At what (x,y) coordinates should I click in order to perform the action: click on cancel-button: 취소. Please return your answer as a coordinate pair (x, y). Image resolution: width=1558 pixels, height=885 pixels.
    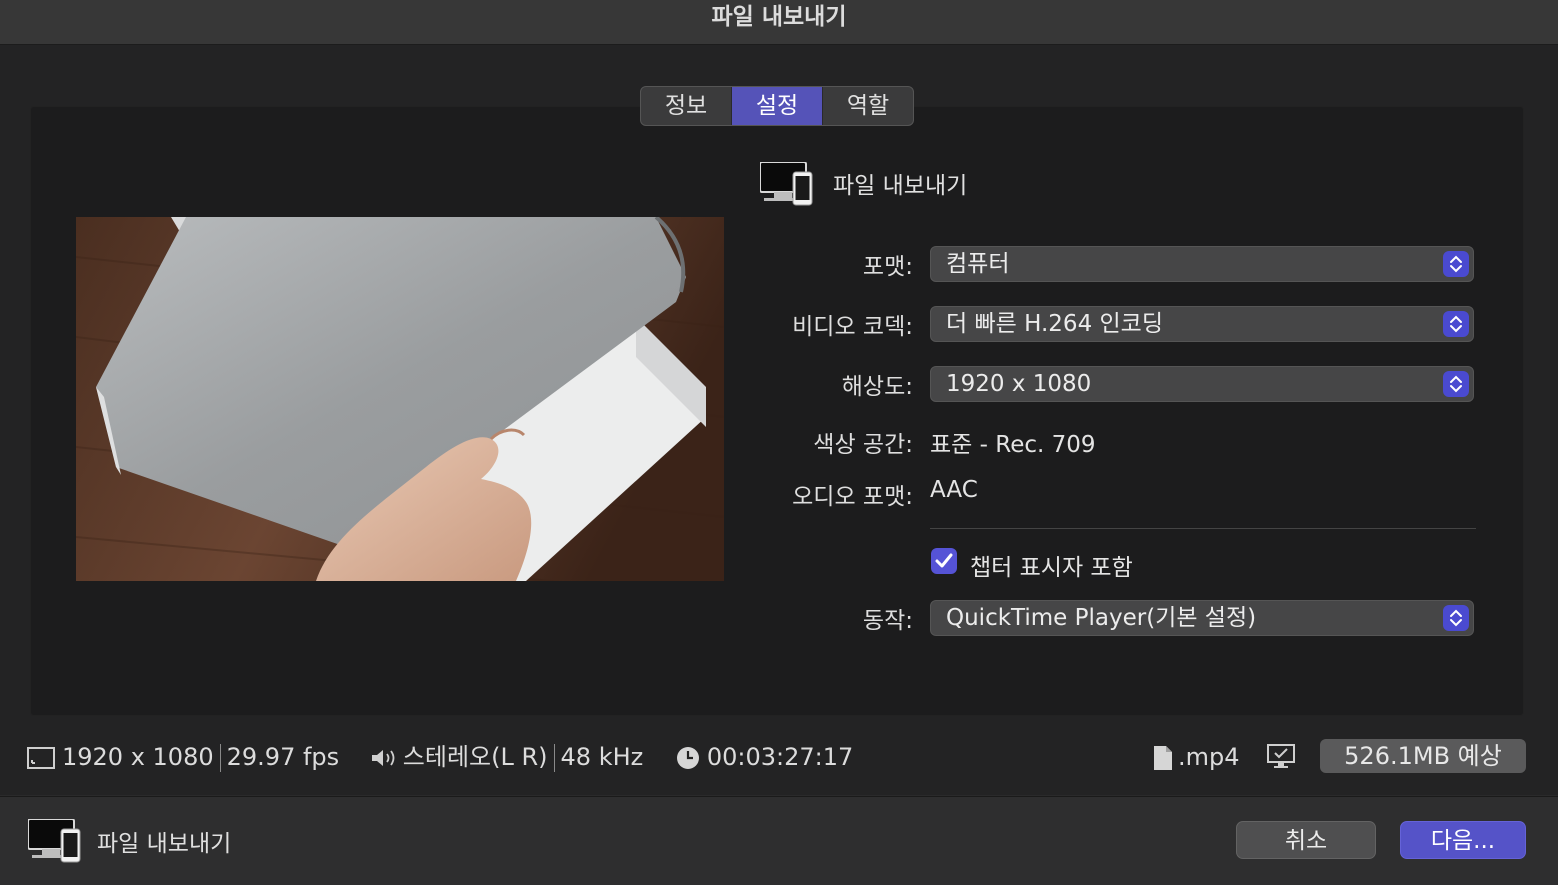
    Looking at the image, I should click on (1306, 840).